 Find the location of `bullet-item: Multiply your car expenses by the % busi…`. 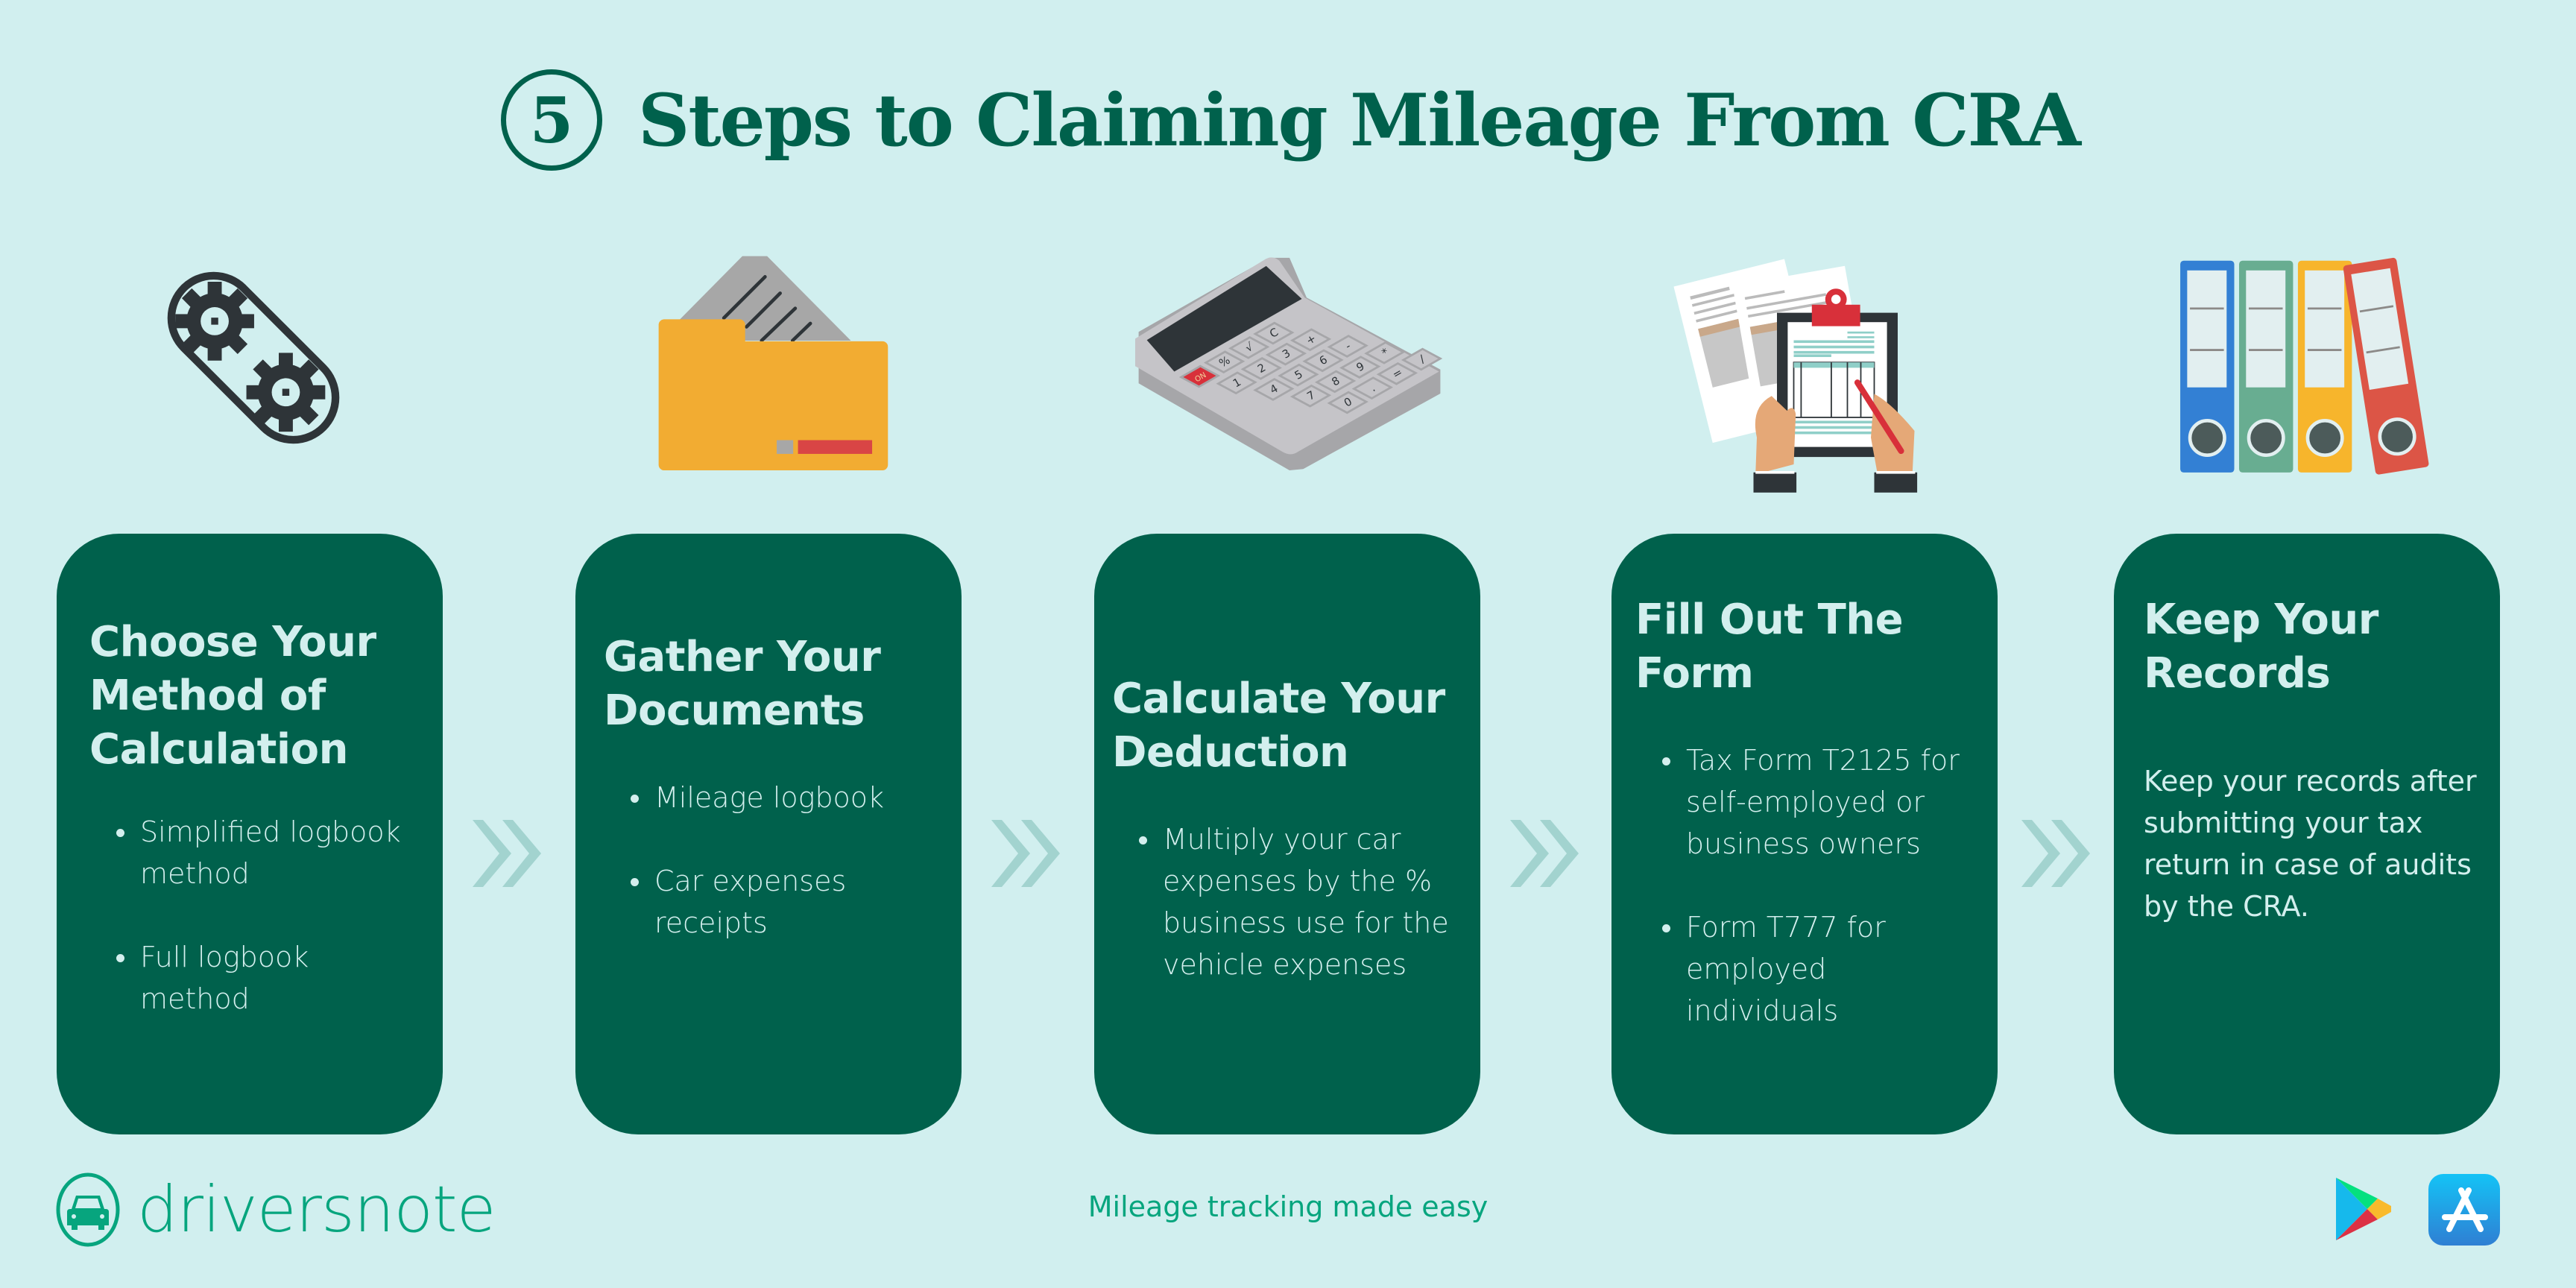

bullet-item: Multiply your car expenses by the % busi… is located at coordinates (1288, 902).